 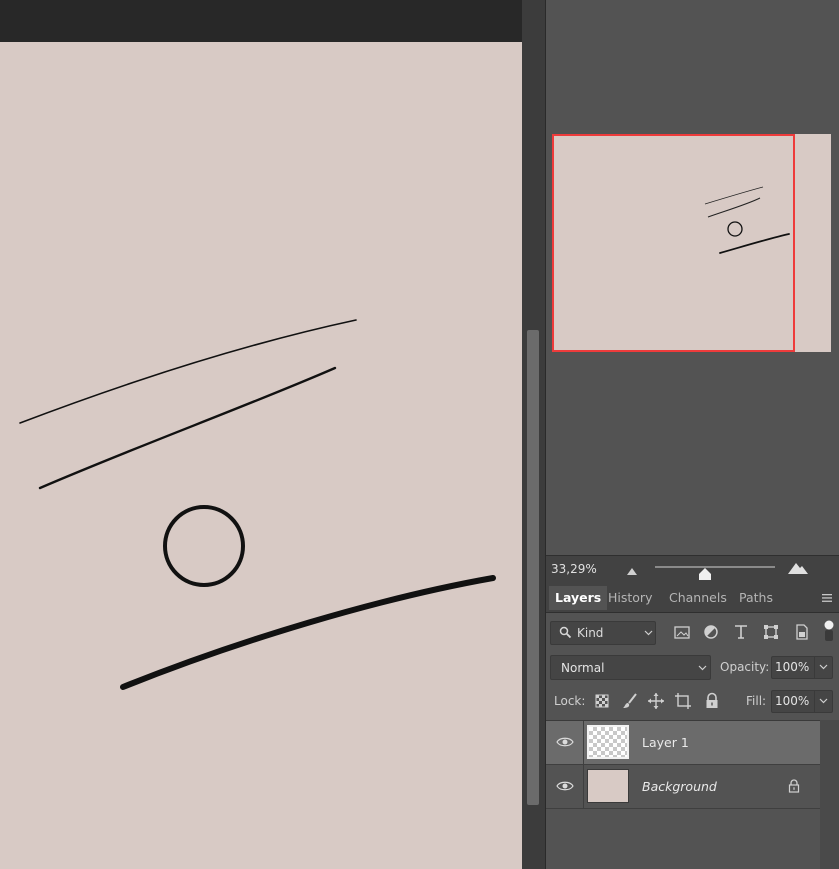 I want to click on filter-kind-label: Kind, so click(x=590, y=633).